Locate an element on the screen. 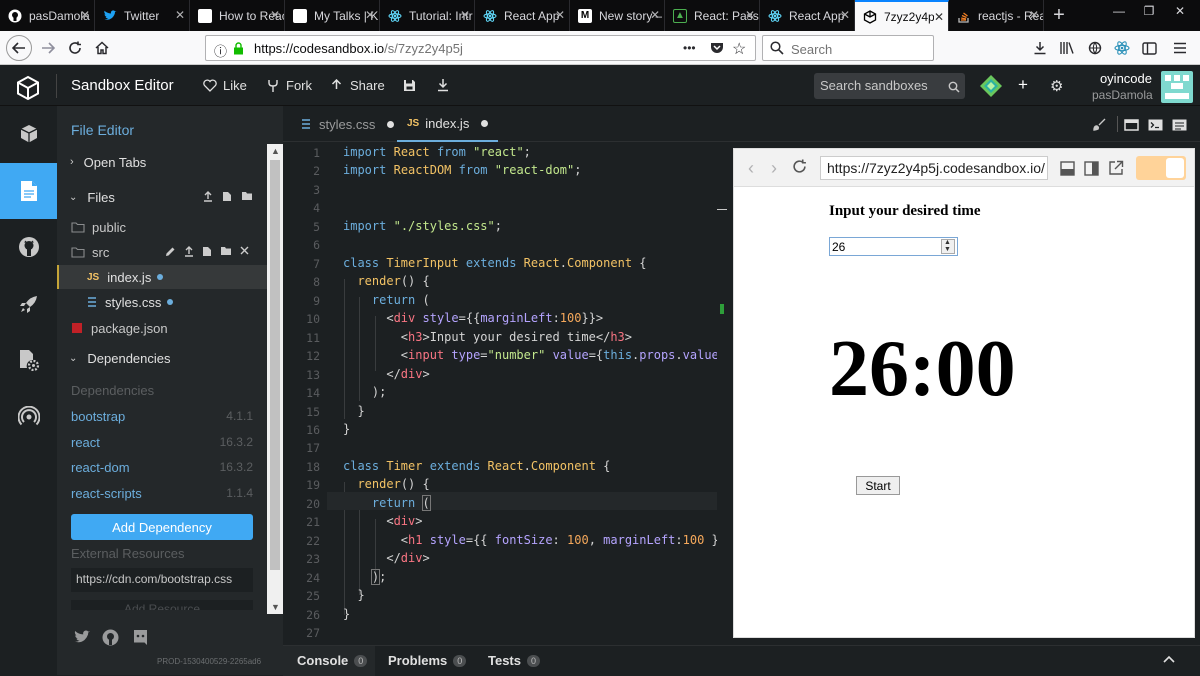  hamburger-menu-icon is located at coordinates (1180, 48).